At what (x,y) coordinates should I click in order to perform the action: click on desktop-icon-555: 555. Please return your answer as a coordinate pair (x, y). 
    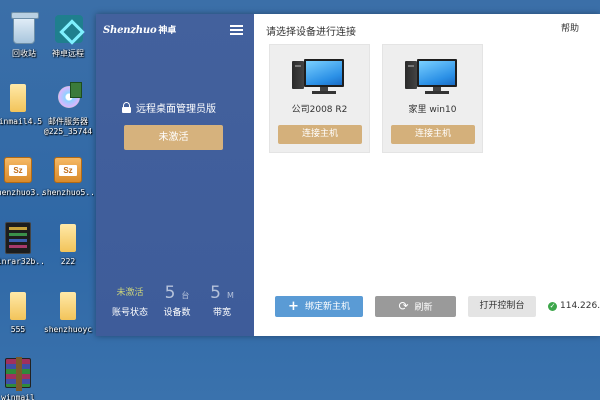
    Looking at the image, I should click on (22, 312).